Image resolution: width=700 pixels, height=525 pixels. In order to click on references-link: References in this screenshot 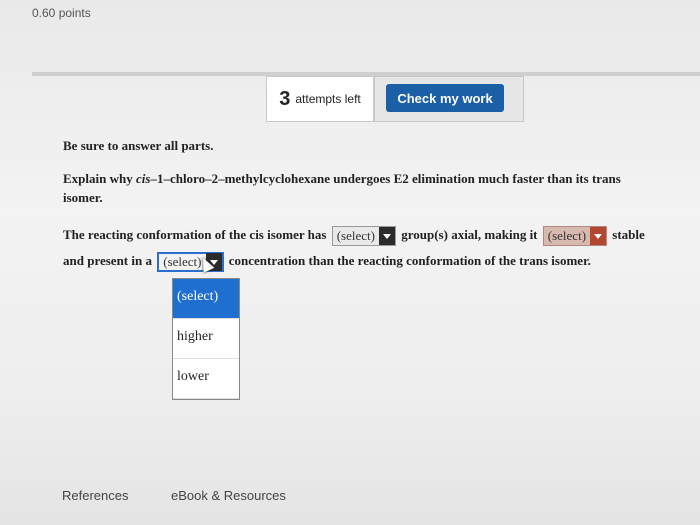, I will do `click(95, 495)`.